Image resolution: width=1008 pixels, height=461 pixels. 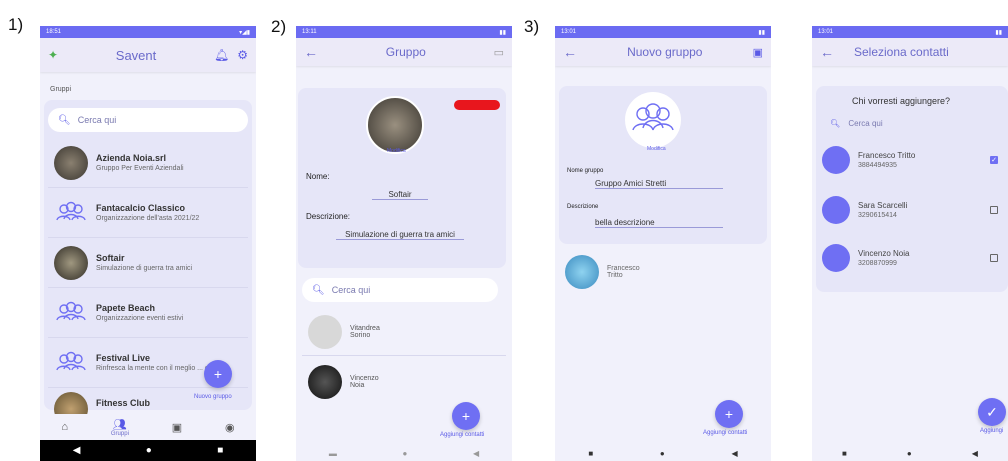 I want to click on contact-row: Vincenzo Noia 3208870999, so click(x=910, y=258).